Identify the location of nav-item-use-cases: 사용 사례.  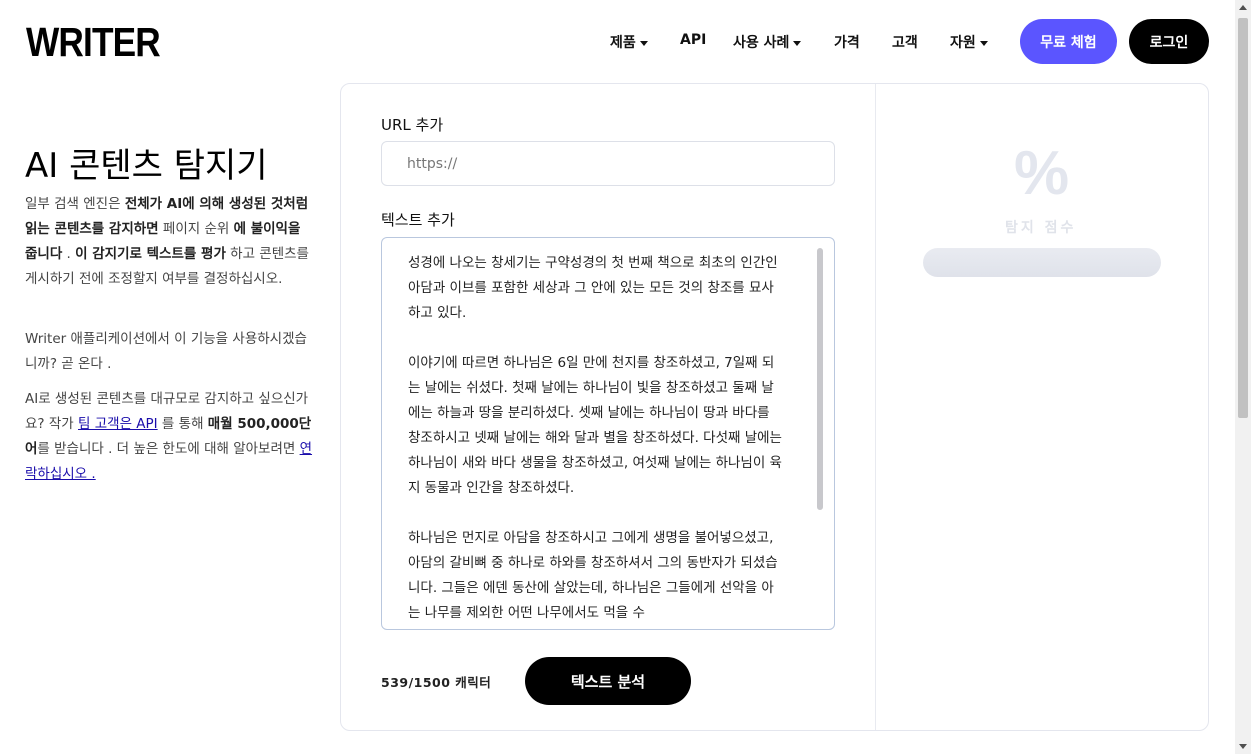
(767, 42).